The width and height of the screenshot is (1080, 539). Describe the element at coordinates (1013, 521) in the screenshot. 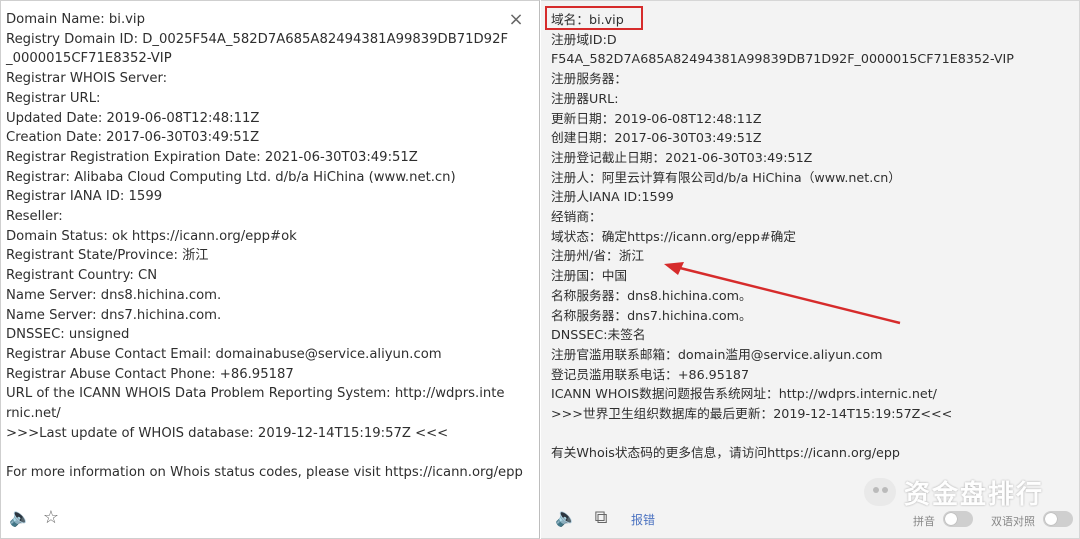

I see `bilingual-label: 双语对照` at that location.